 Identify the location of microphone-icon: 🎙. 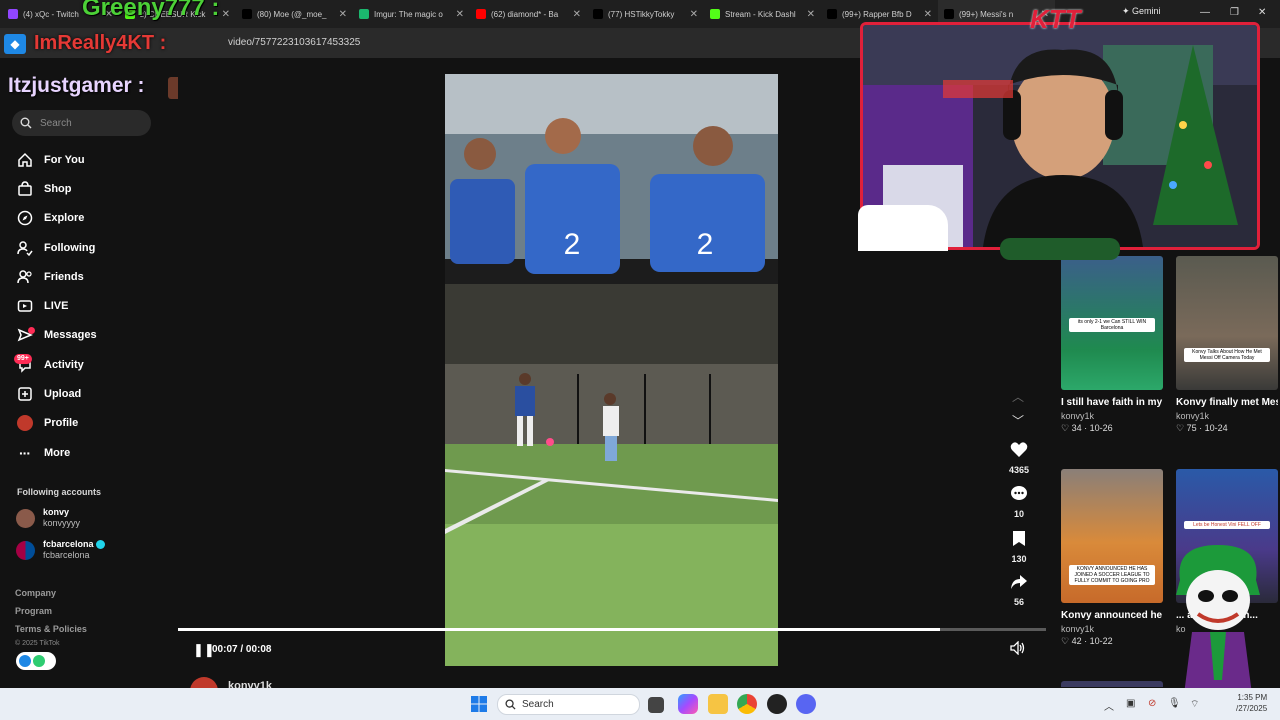
(1174, 703).